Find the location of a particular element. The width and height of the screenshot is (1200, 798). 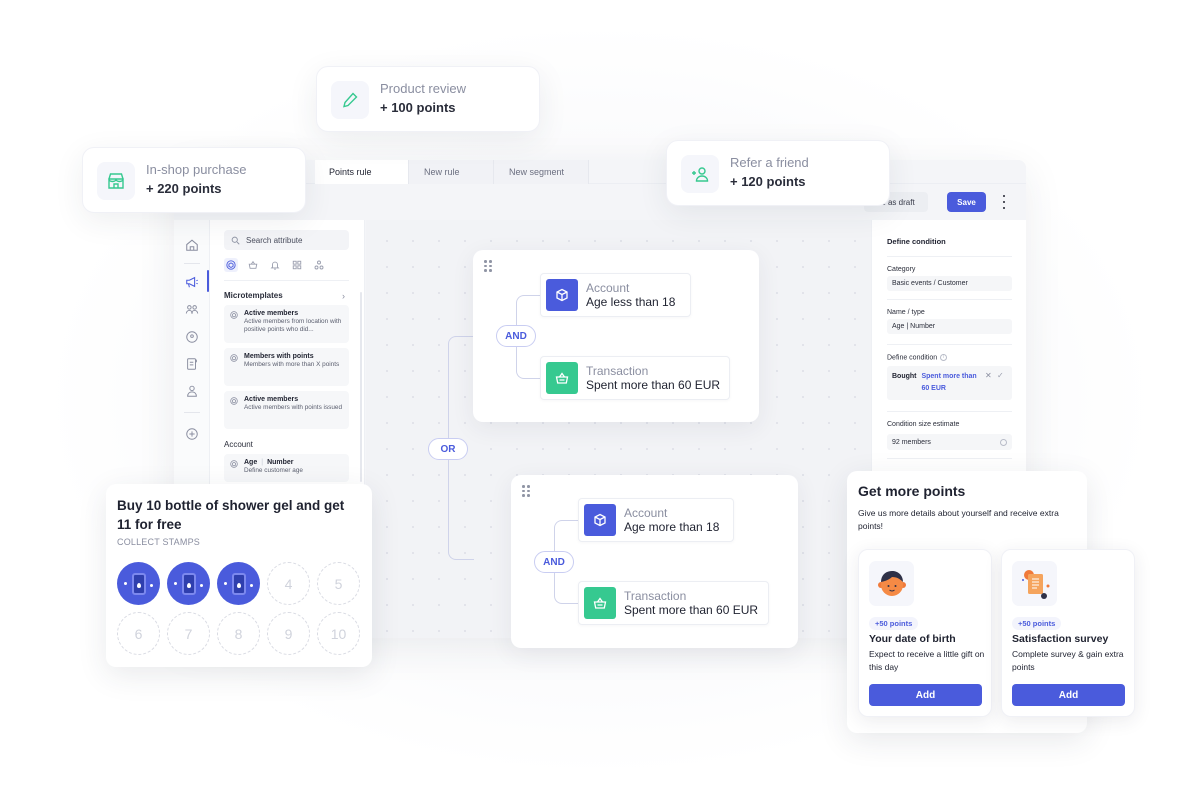

more-vertical-icon is located at coordinates (1004, 202).